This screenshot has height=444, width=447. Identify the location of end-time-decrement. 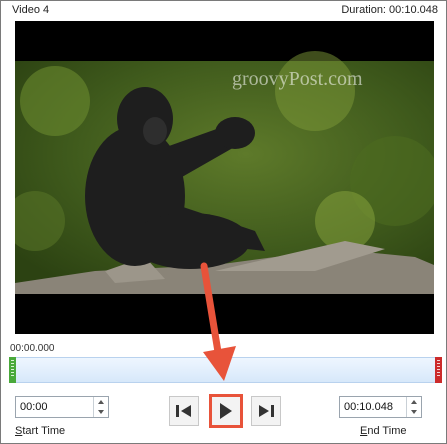
(414, 412).